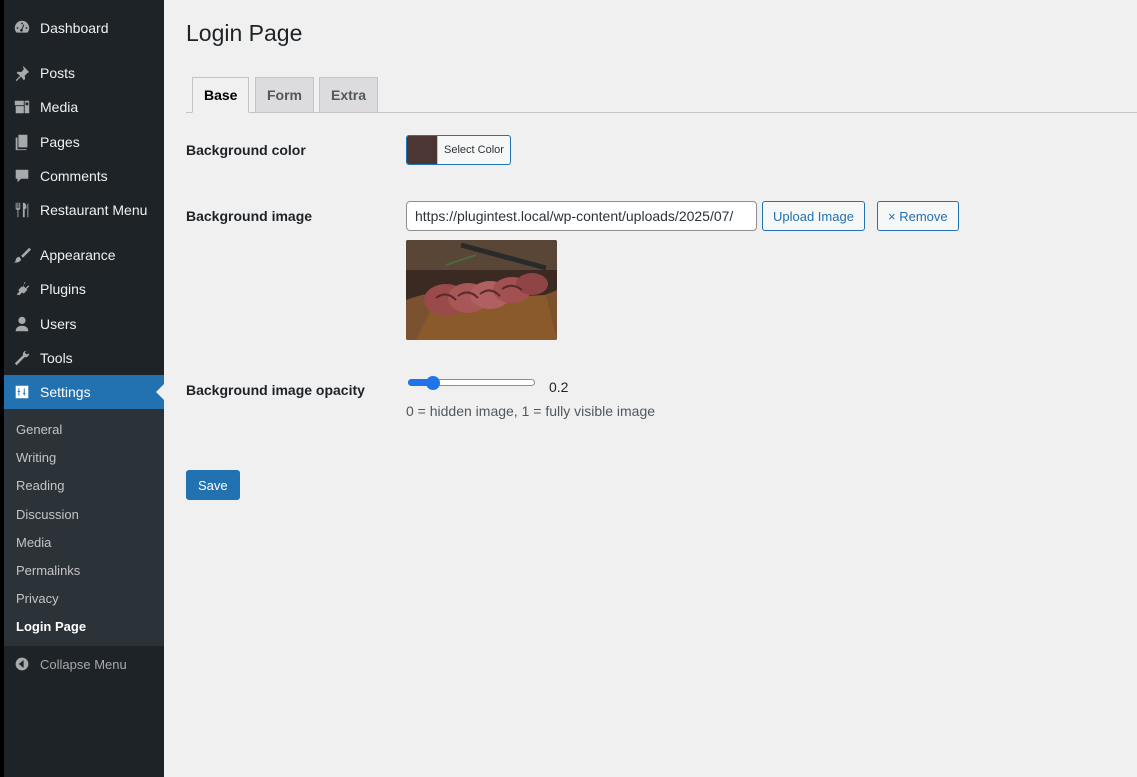 The width and height of the screenshot is (1137, 777). What do you see at coordinates (47, 514) in the screenshot?
I see `submenu-item-discussion: Discussion` at bounding box center [47, 514].